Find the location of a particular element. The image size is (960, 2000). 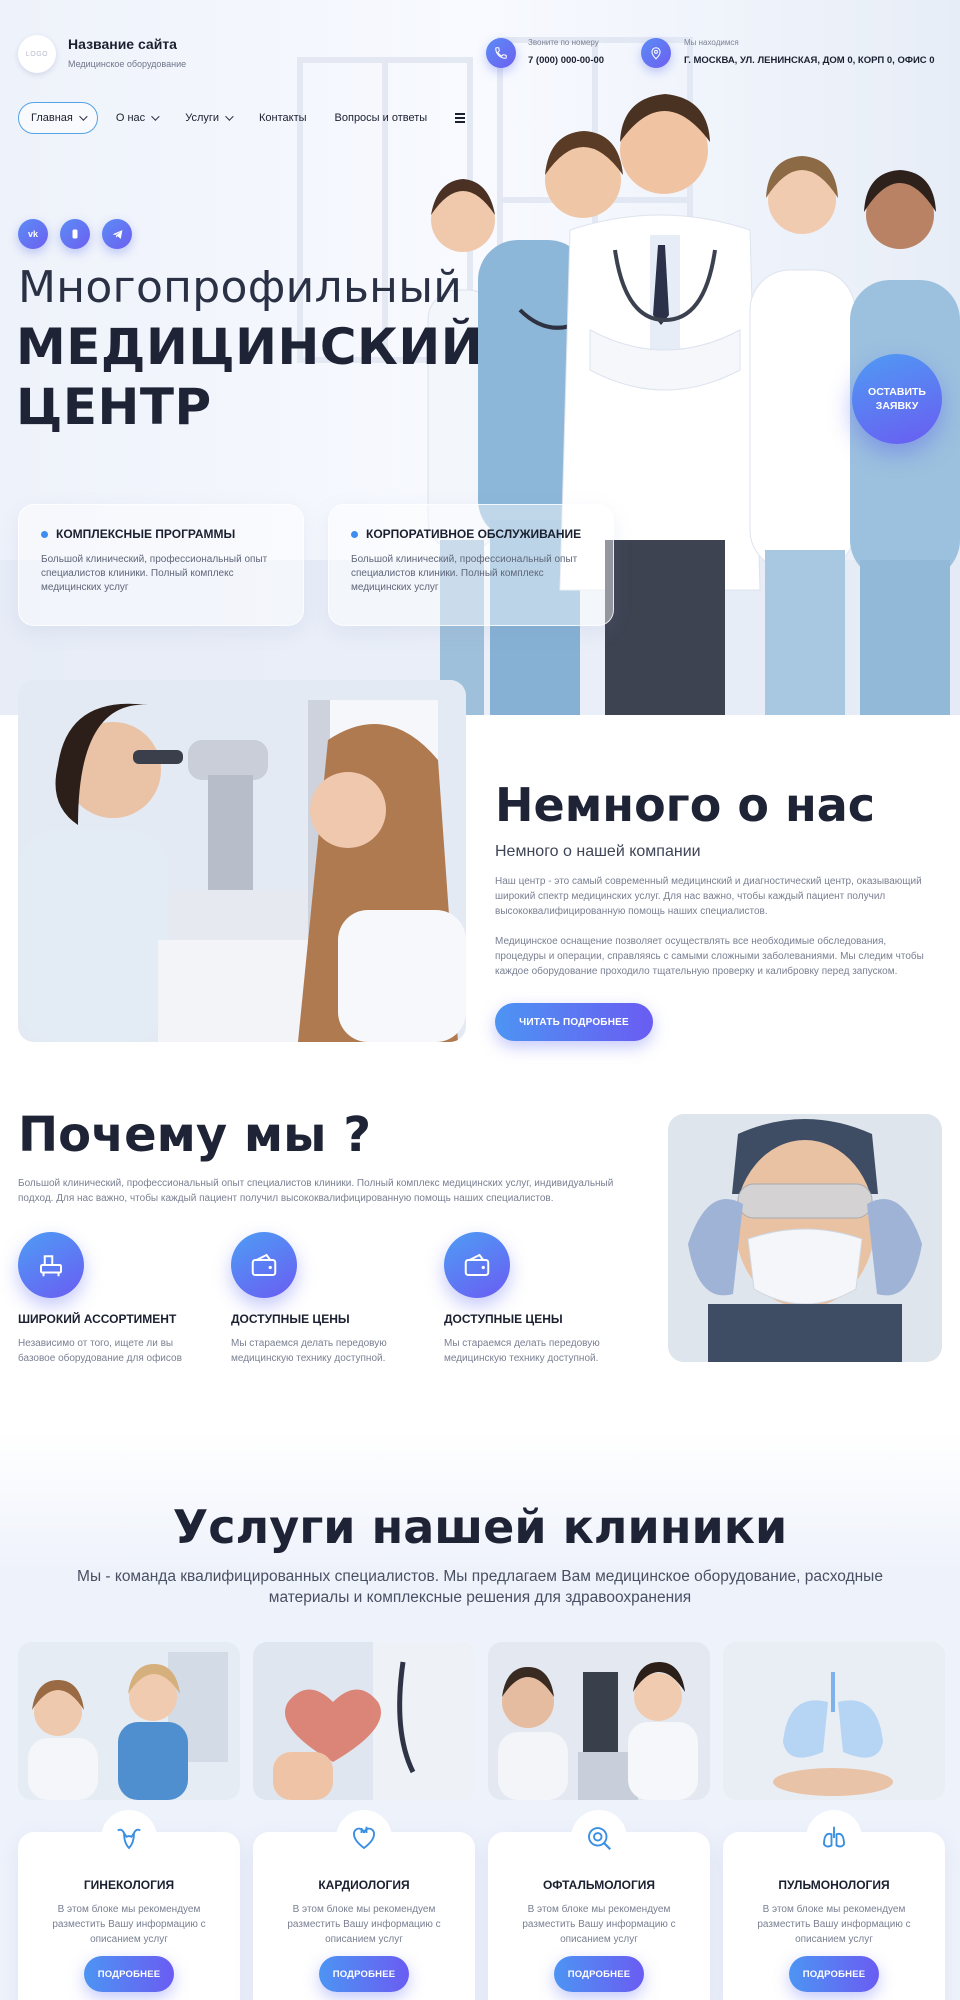

eye-icon is located at coordinates (599, 1838).